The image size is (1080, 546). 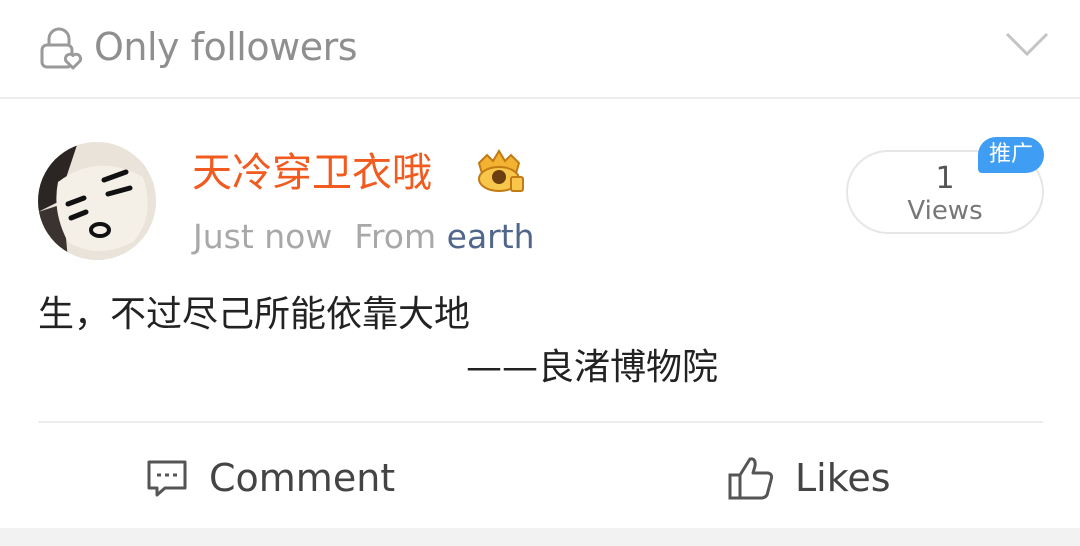 I want to click on comment-icon, so click(x=167, y=478).